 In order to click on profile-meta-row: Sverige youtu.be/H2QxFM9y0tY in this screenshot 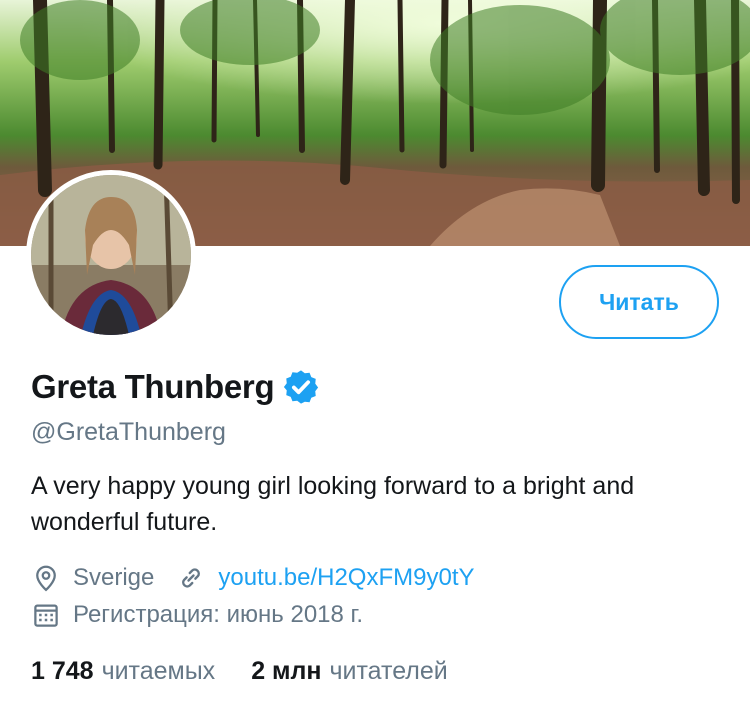, I will do `click(253, 578)`.